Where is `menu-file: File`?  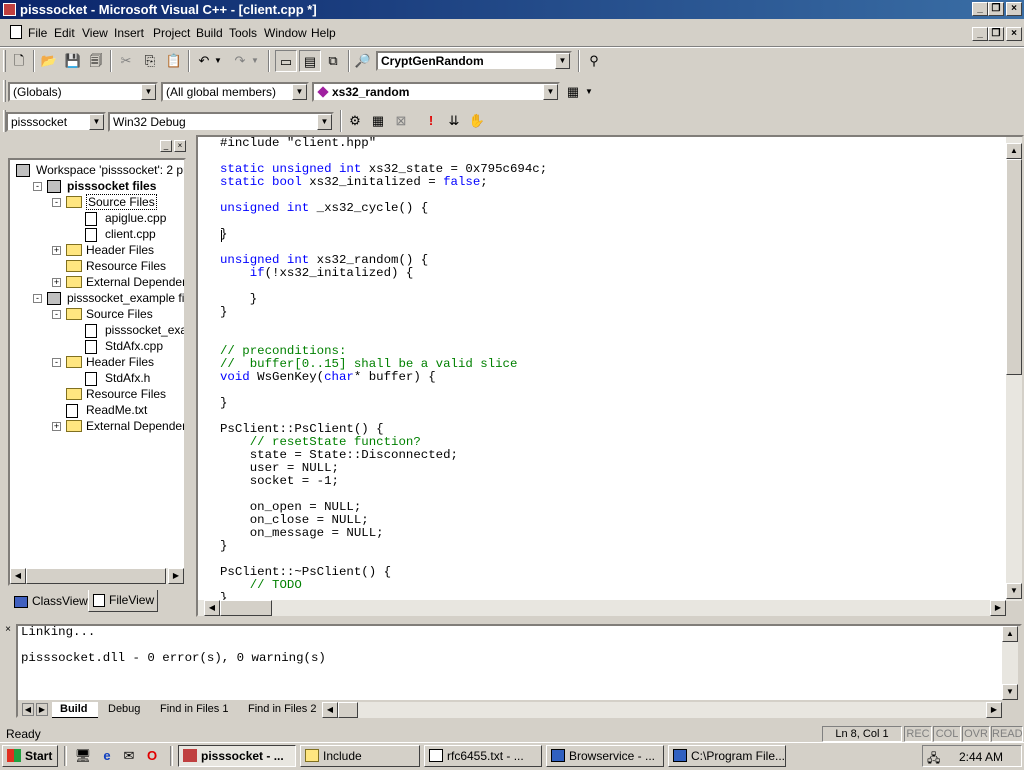 menu-file: File is located at coordinates (37, 33).